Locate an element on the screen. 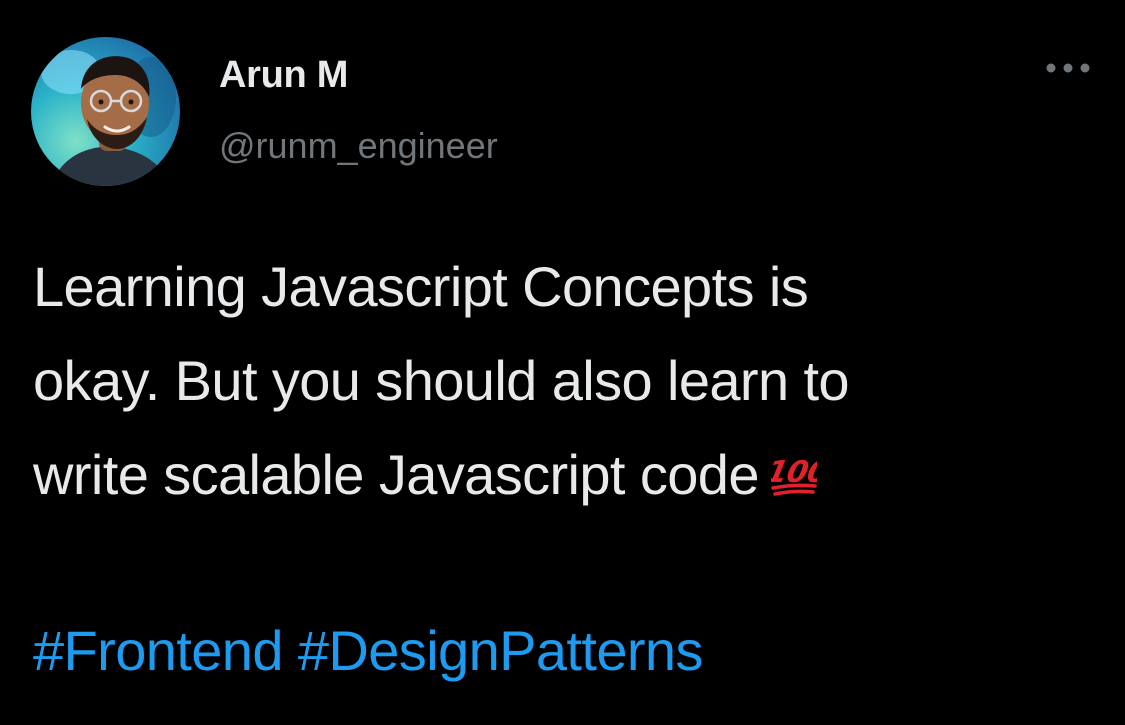  tweet-text-line-last: write scalable Javascript code 100 is located at coordinates (573, 478).